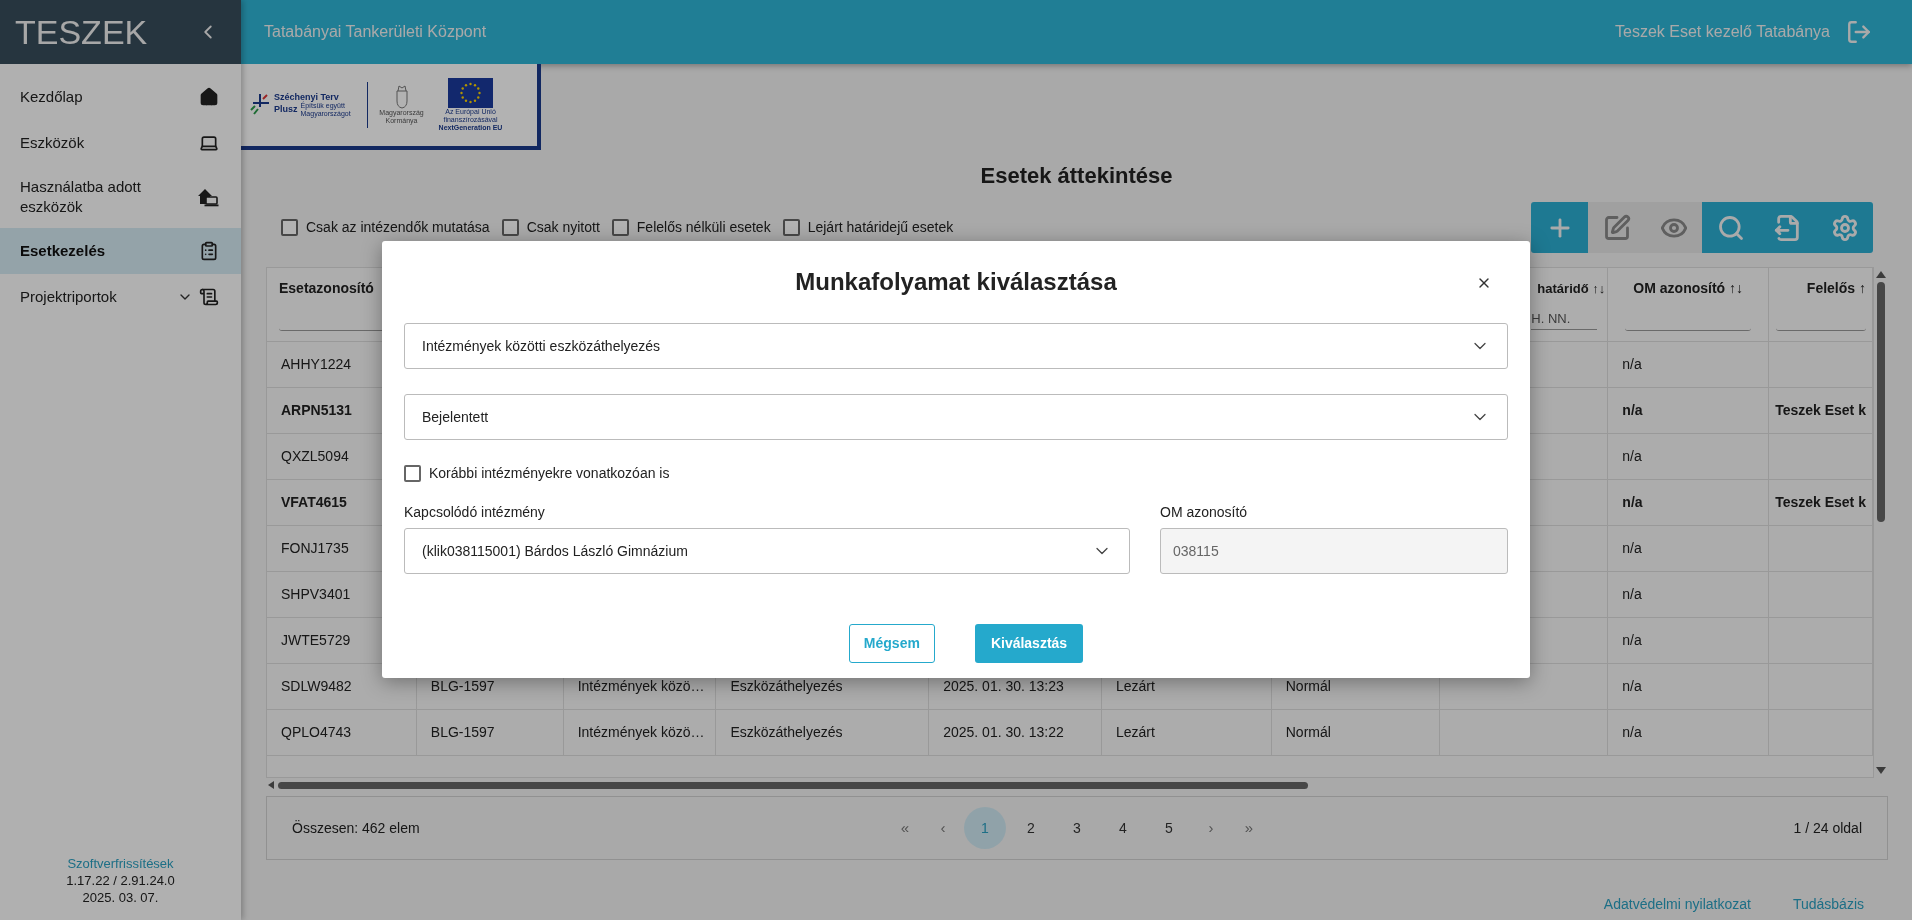  I want to click on total-count: Összesen: 462 elem, so click(356, 828).